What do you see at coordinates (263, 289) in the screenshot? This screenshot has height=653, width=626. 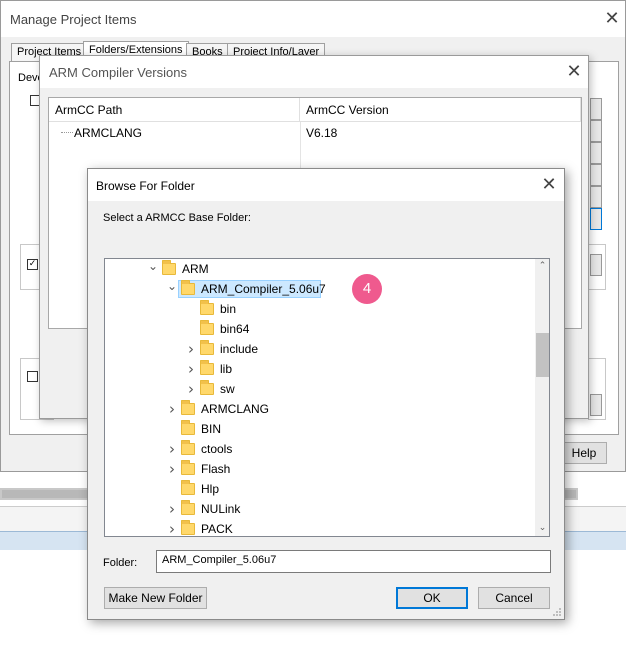 I see `tree-node-label: ARM_Compiler_5.06u7` at bounding box center [263, 289].